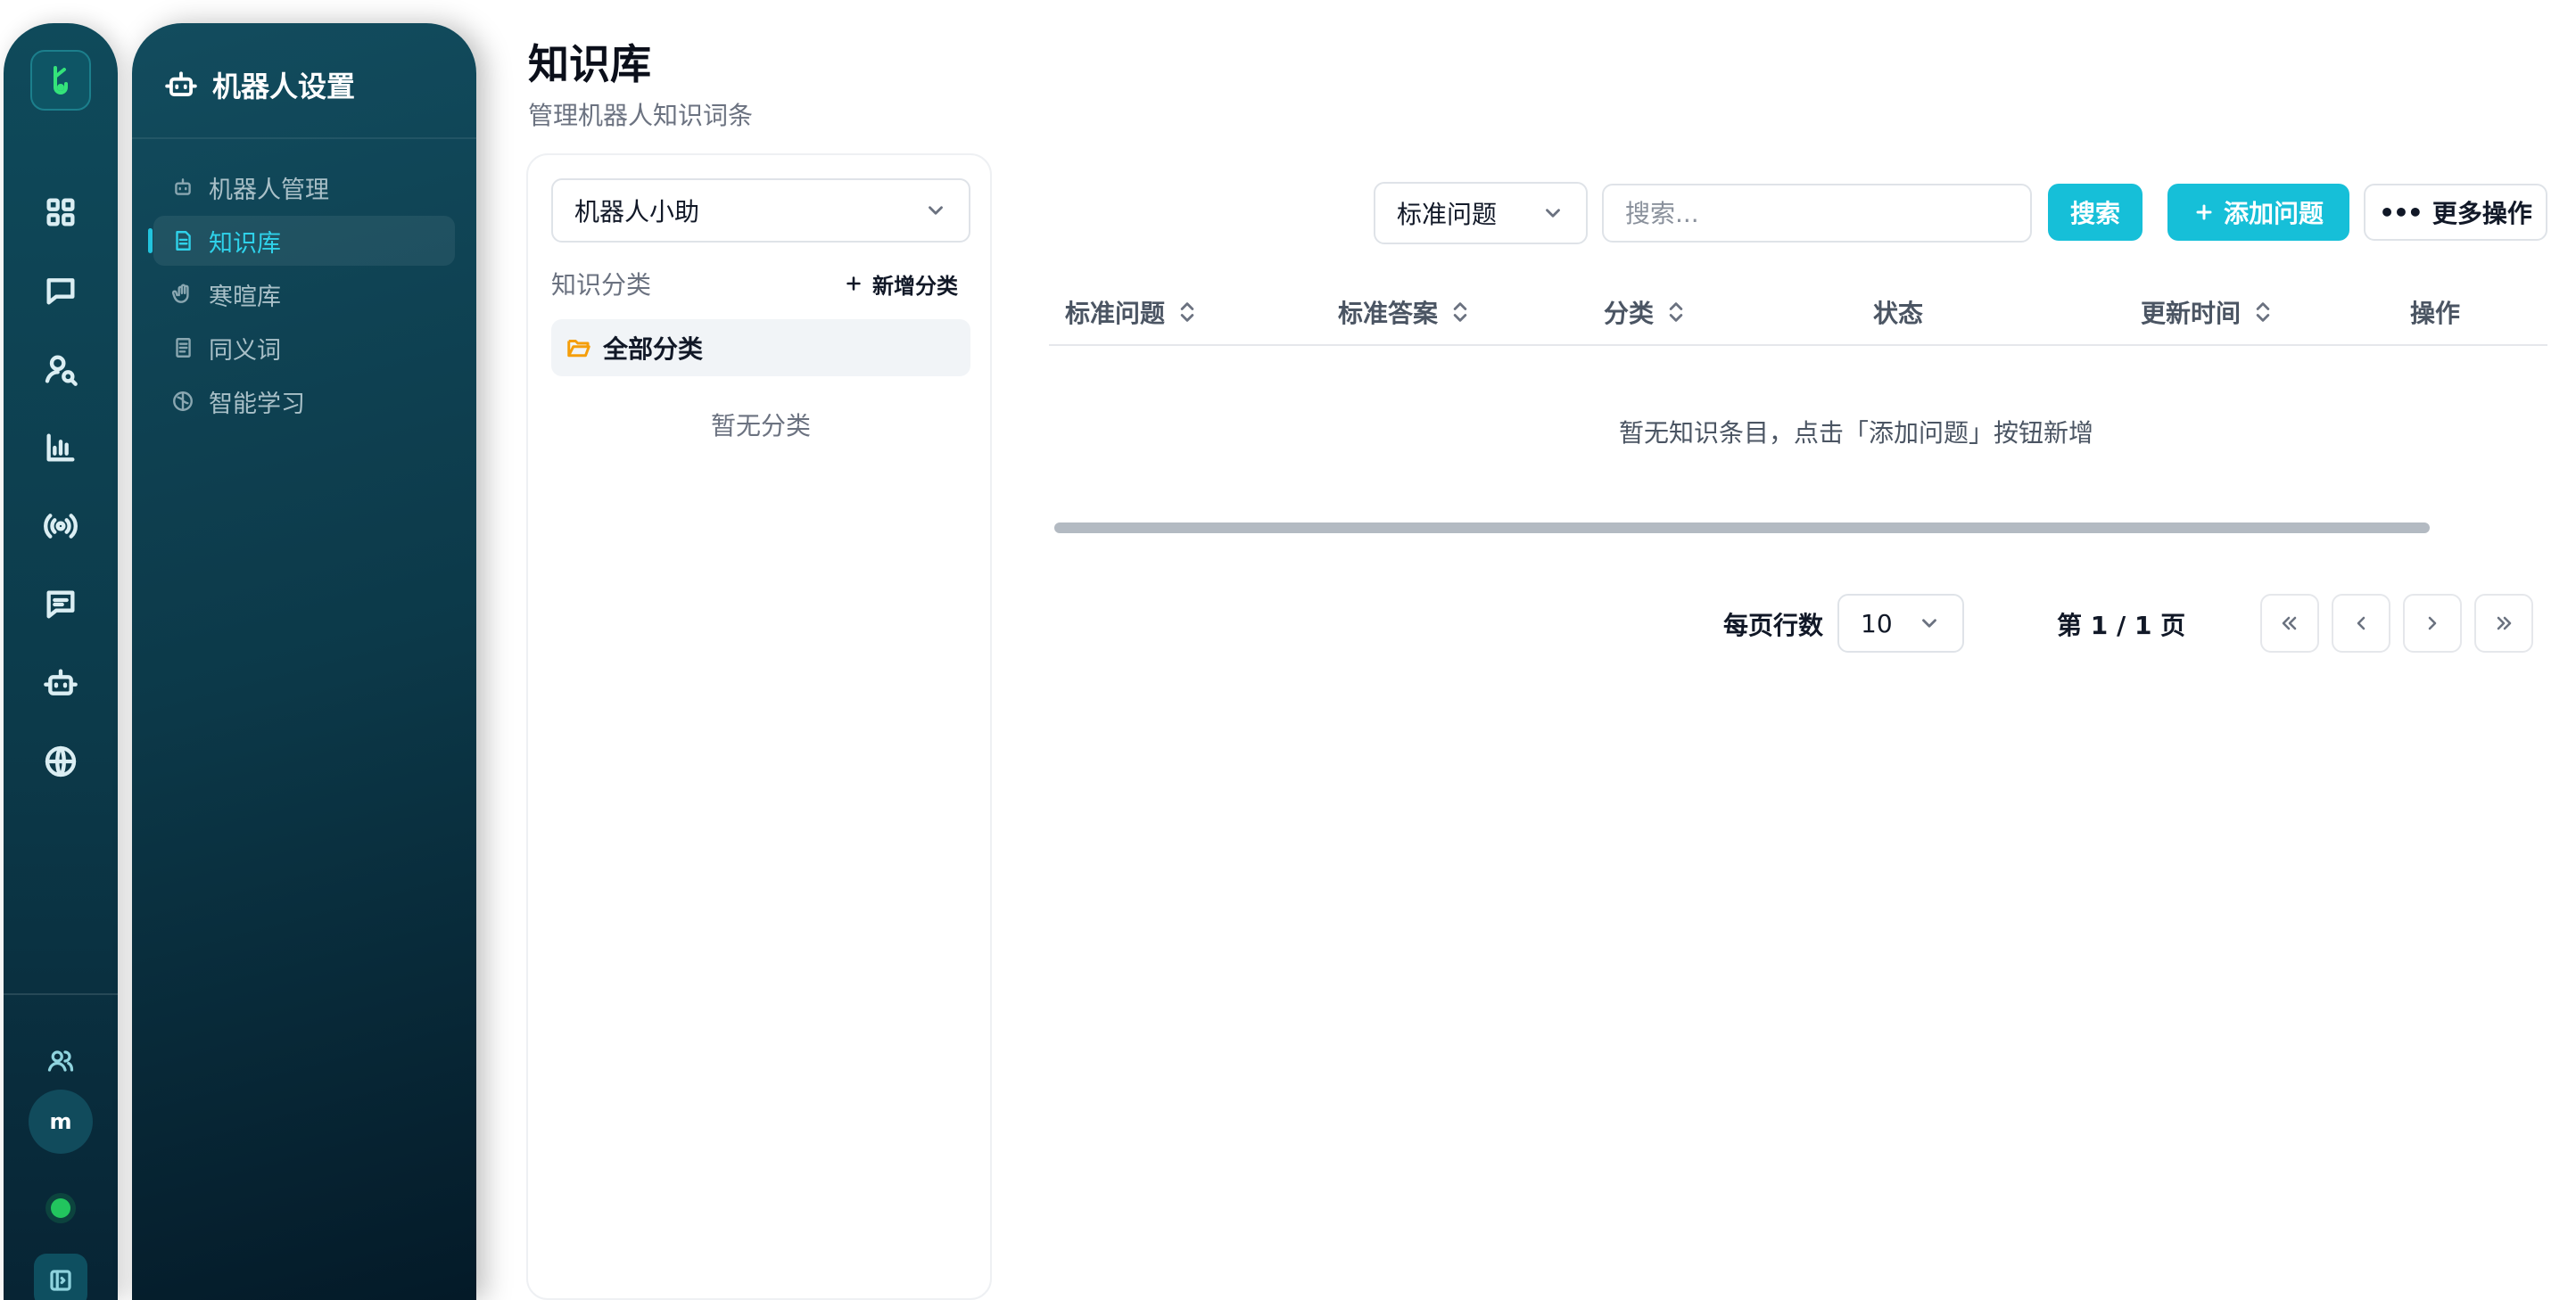 The width and height of the screenshot is (2576, 1300). I want to click on nav-item-label: 智能学习, so click(257, 404).